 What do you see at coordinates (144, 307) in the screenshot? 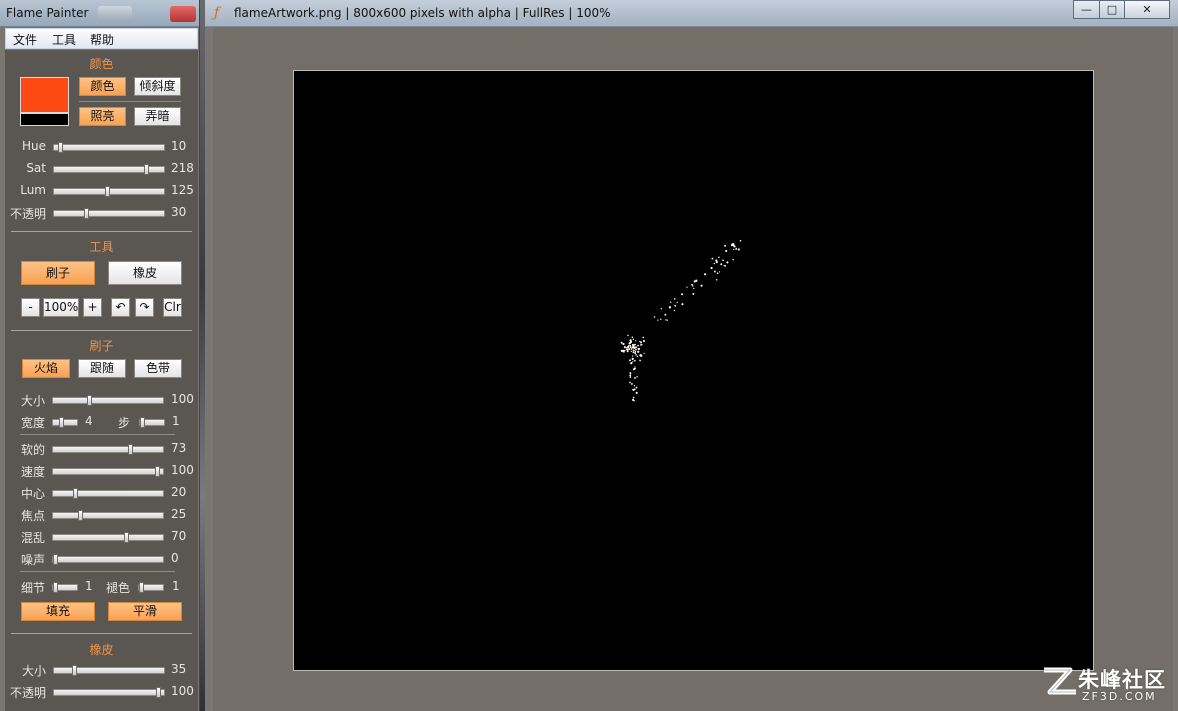
I see `redo-icon: ↷` at bounding box center [144, 307].